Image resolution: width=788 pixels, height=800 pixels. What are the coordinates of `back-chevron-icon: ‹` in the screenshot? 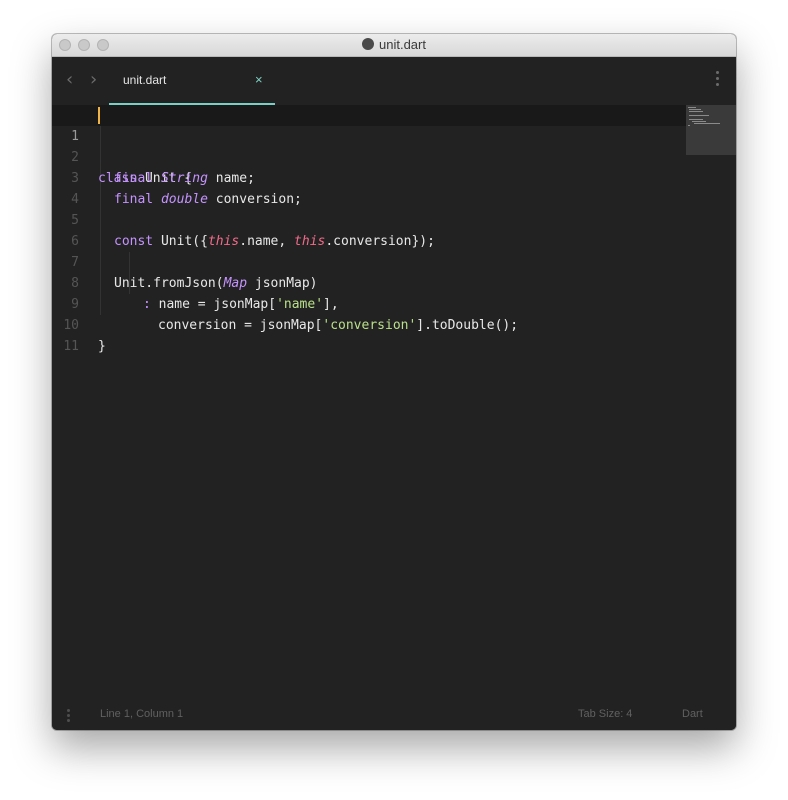 It's located at (69, 79).